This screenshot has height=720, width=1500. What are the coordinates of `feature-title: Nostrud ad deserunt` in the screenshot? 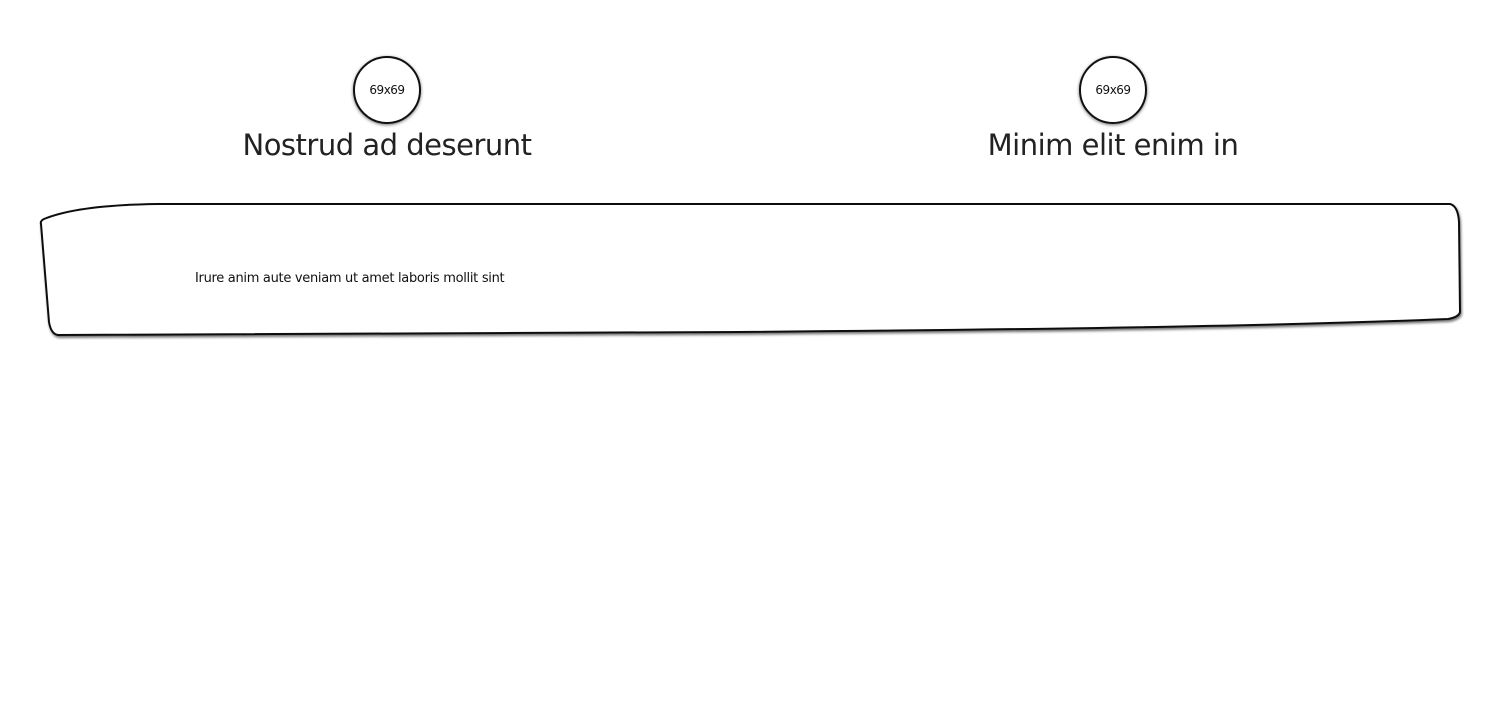 It's located at (387, 145).